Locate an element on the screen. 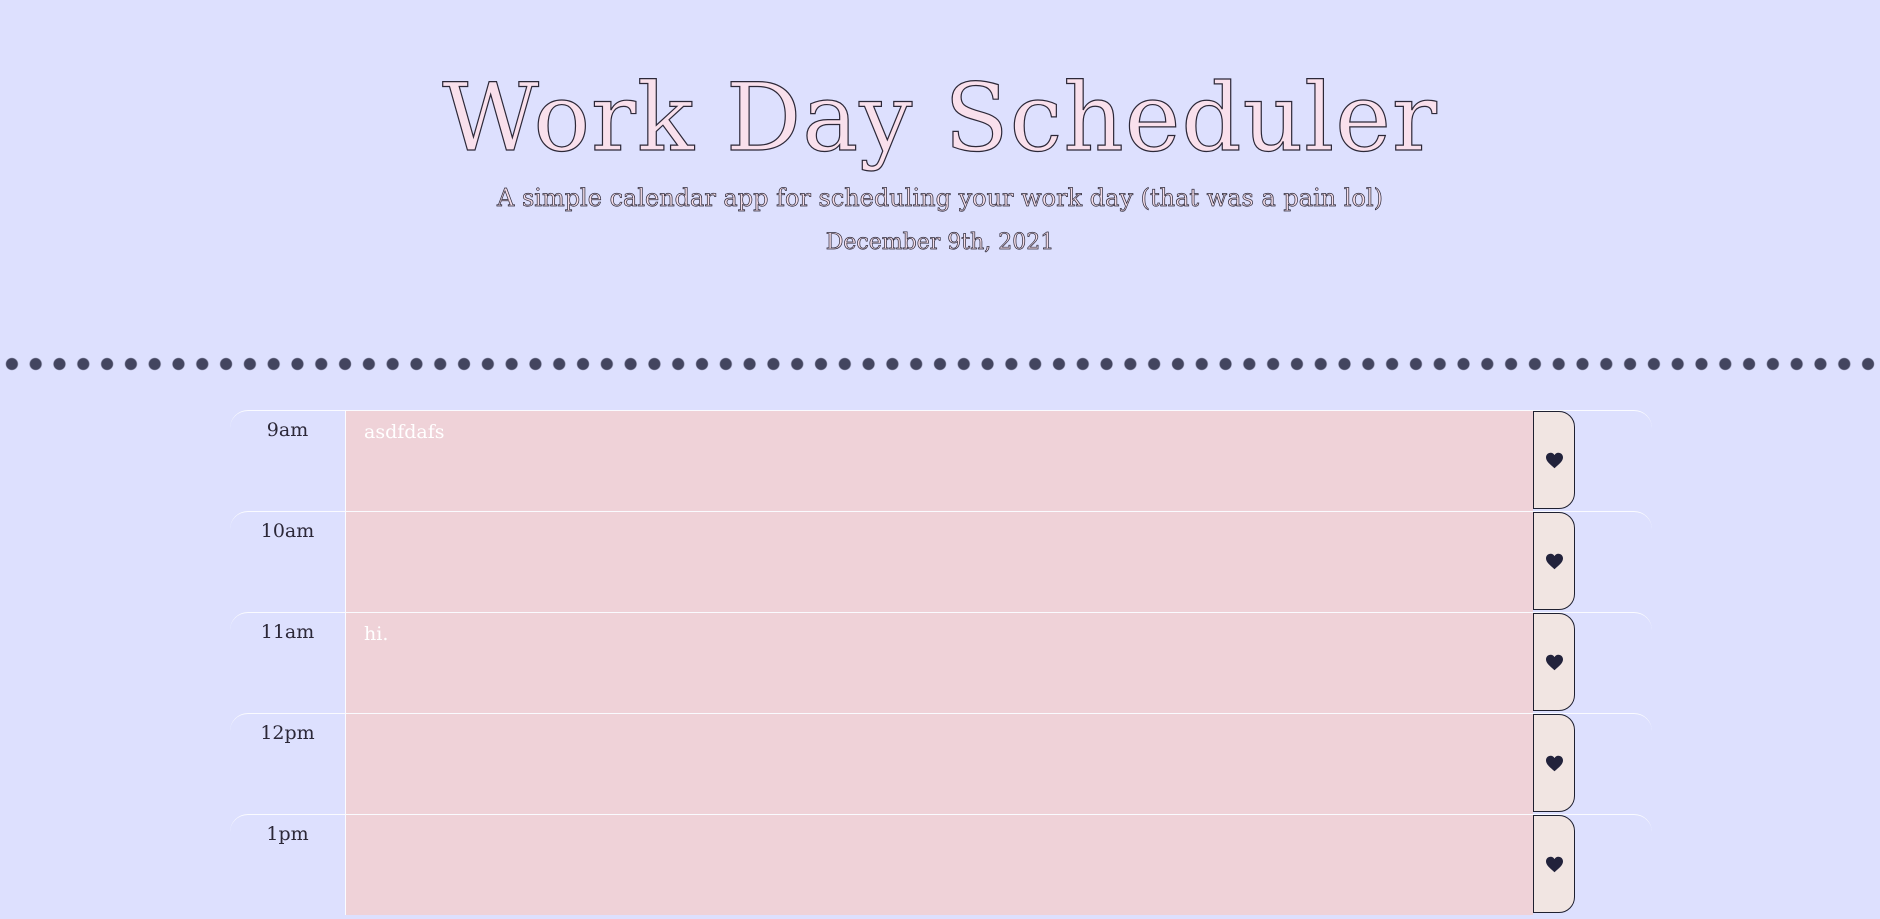 The image size is (1880, 919). time-block-row: 12pm is located at coordinates (941, 763).